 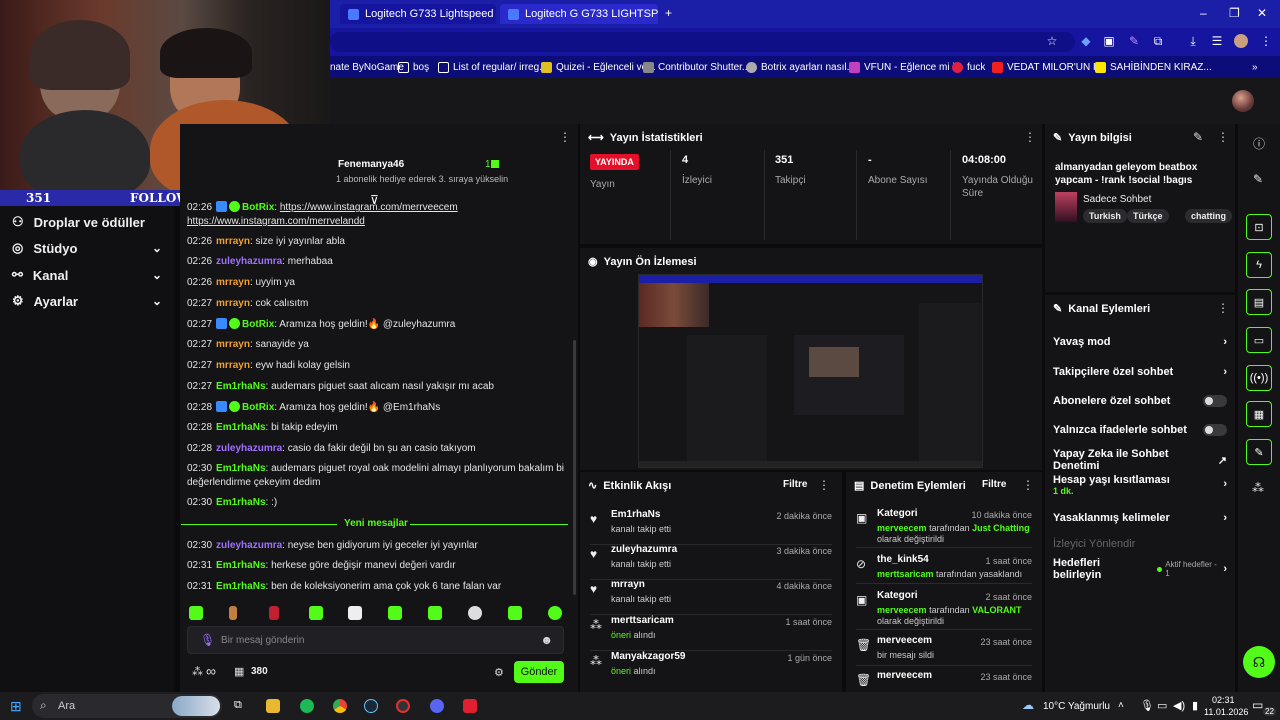 I want to click on star-icon: ☆, so click(x=1052, y=41).